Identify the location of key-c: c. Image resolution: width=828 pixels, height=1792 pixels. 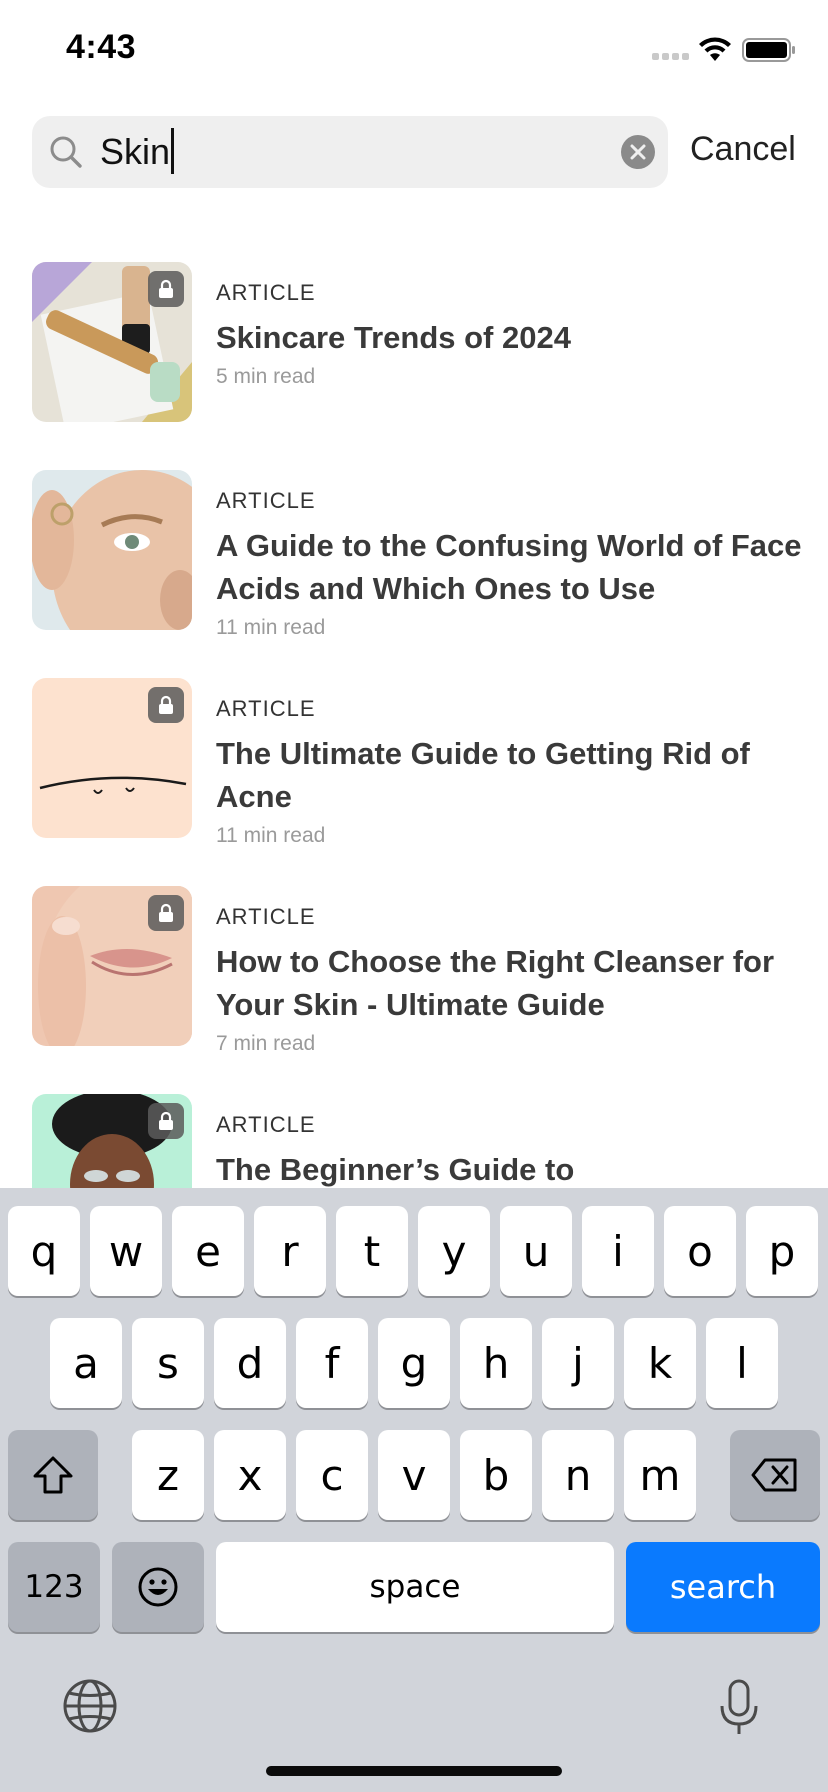
(332, 1475).